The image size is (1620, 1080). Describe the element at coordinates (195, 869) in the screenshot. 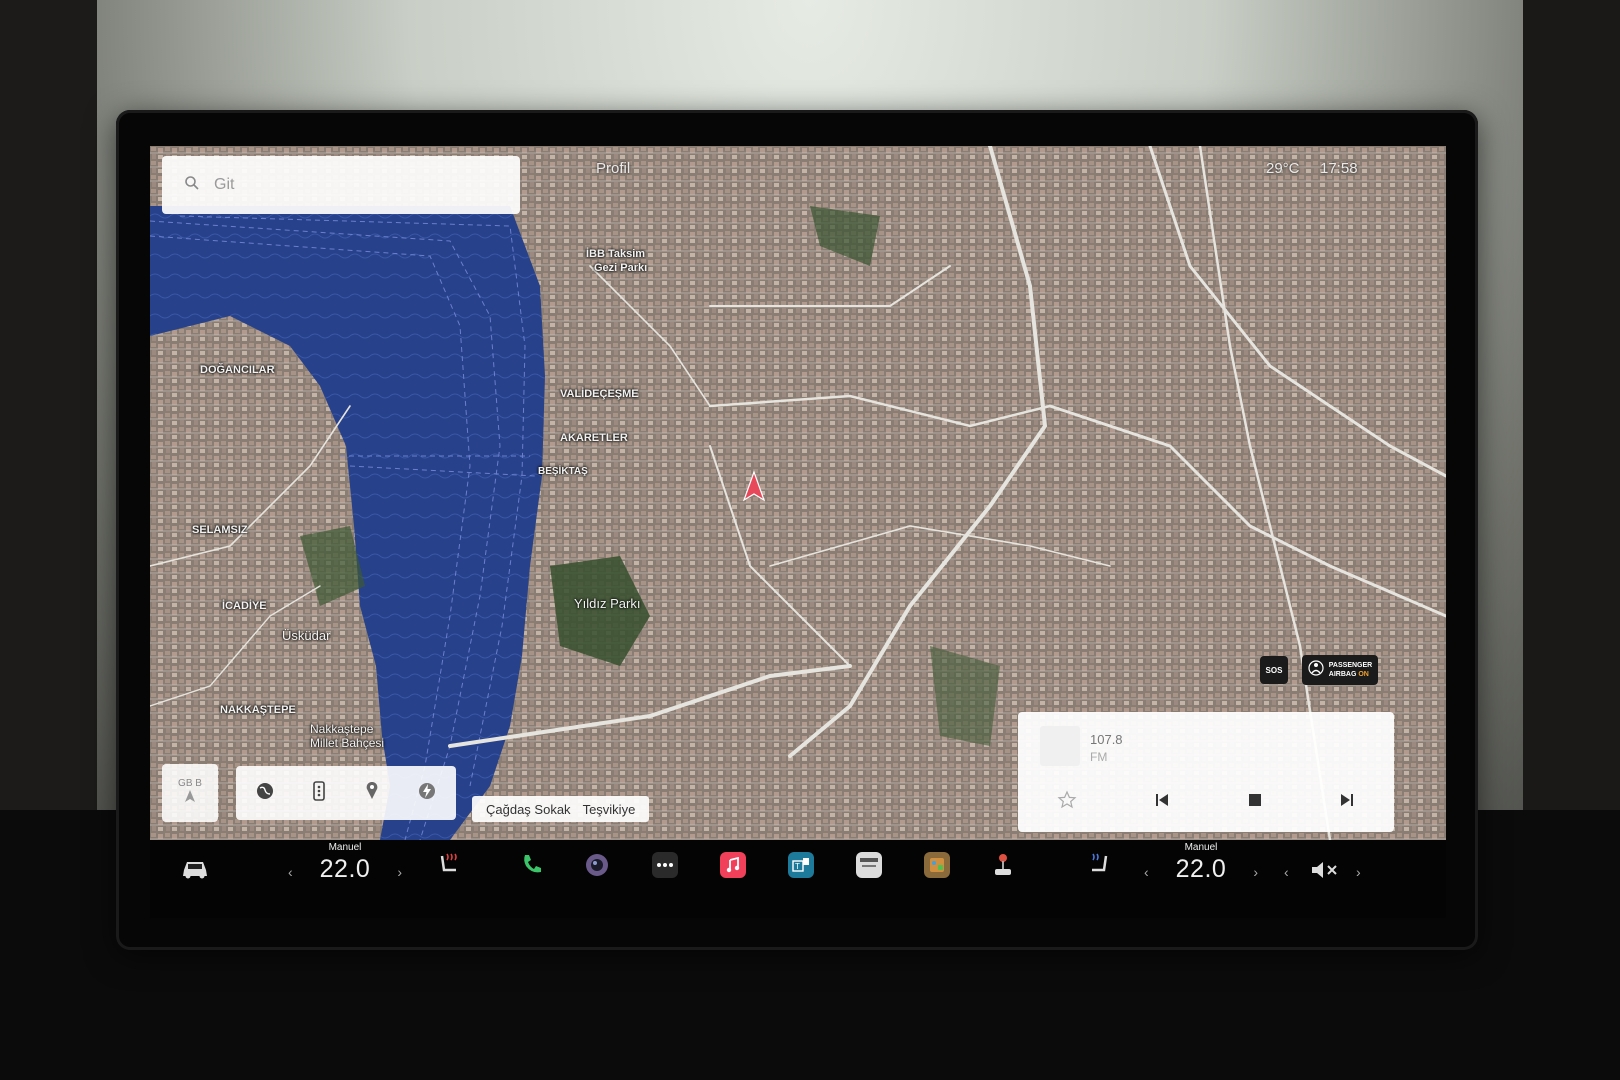

I see `car-icon` at that location.